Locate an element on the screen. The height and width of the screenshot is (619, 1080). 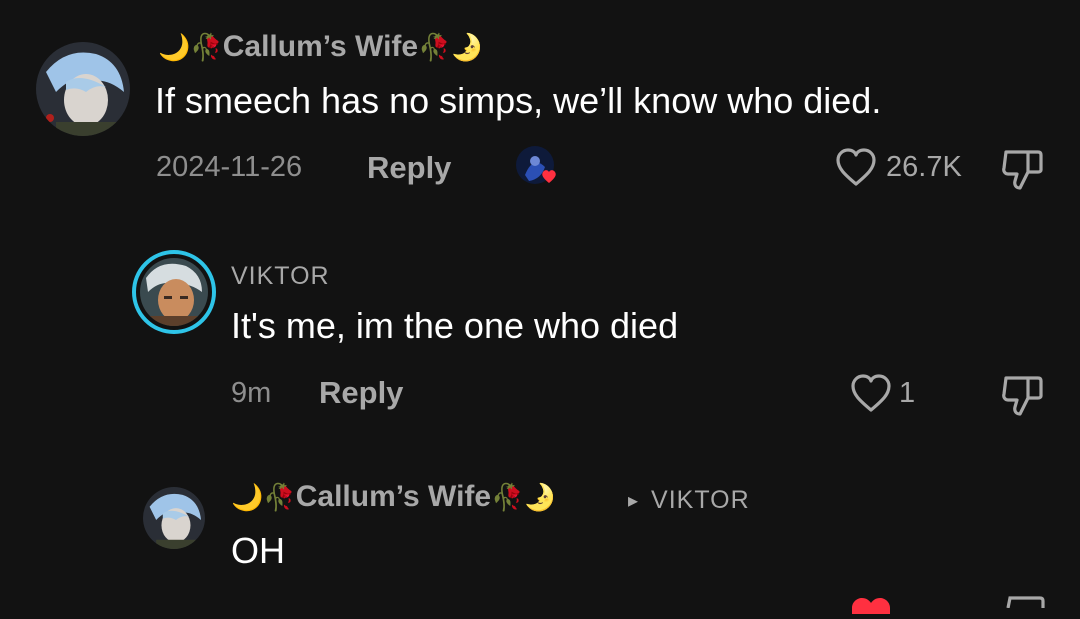
comment-text: OH is located at coordinates (258, 550).